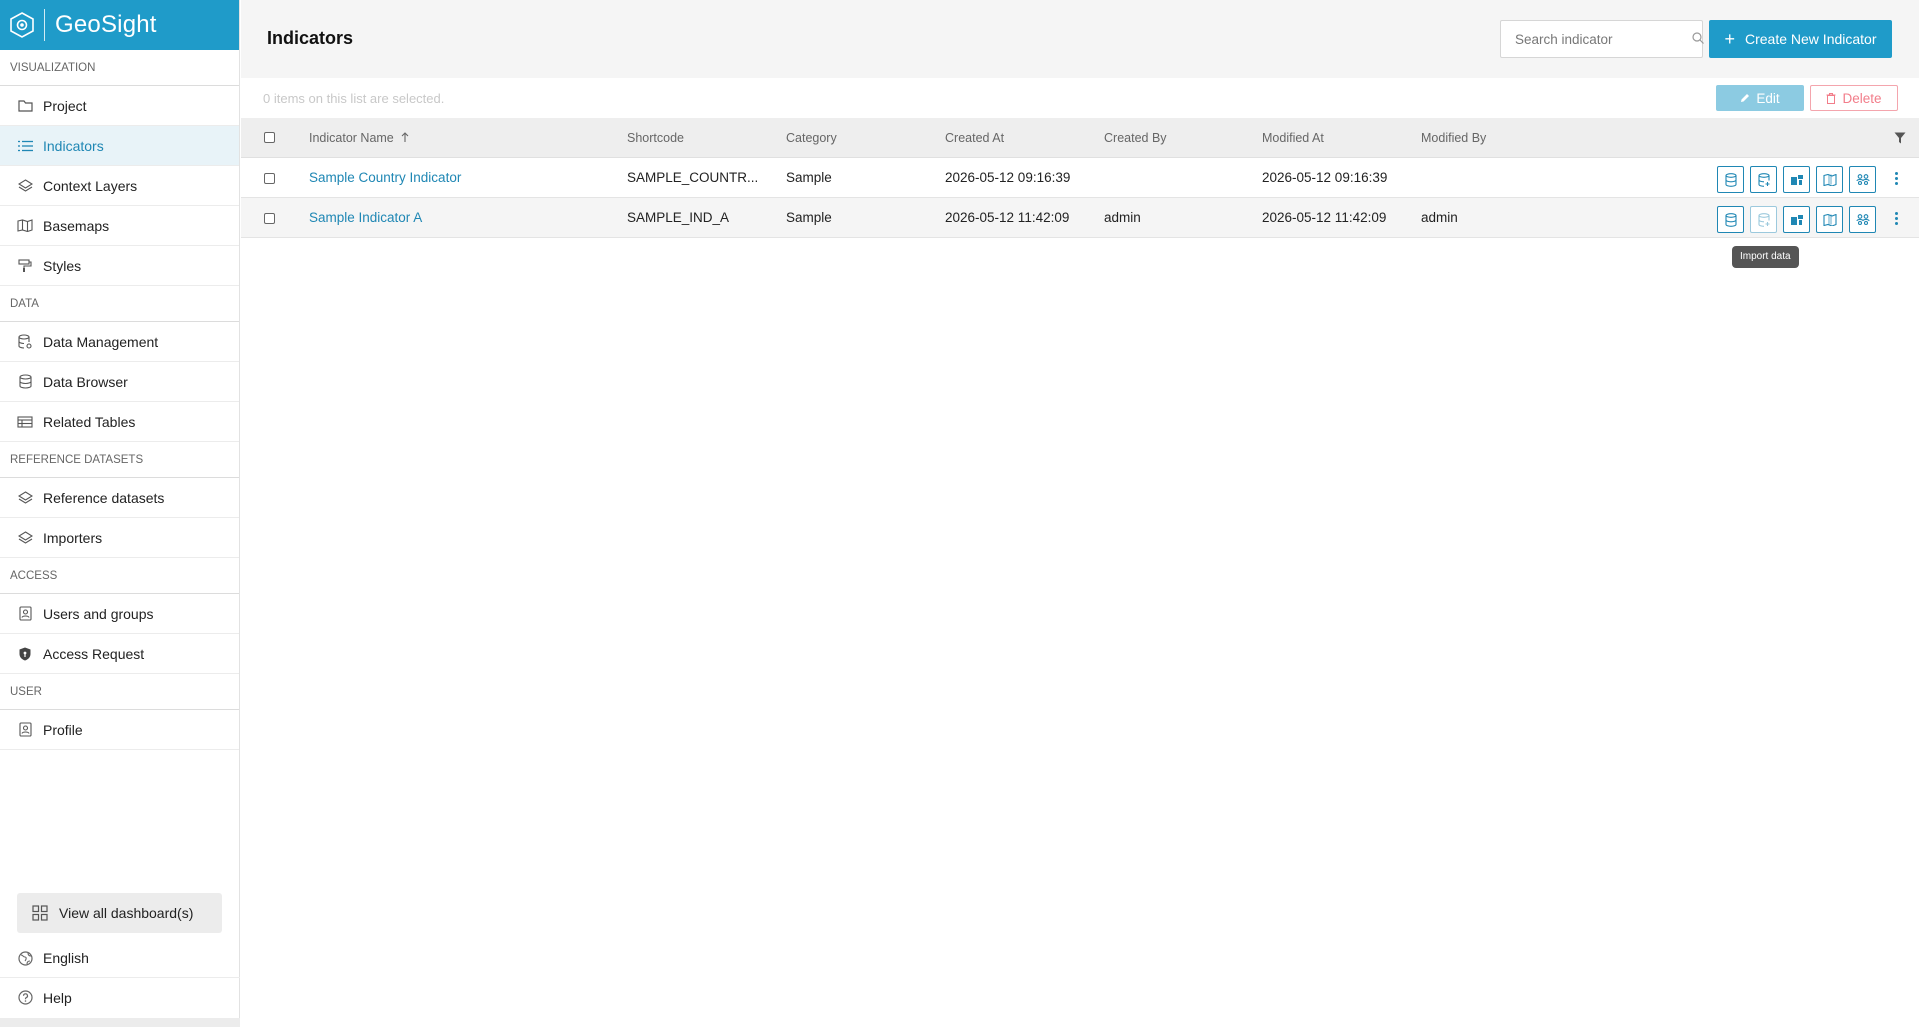  Describe the element at coordinates (101, 341) in the screenshot. I see `sidebar-item-label: Data Management` at that location.